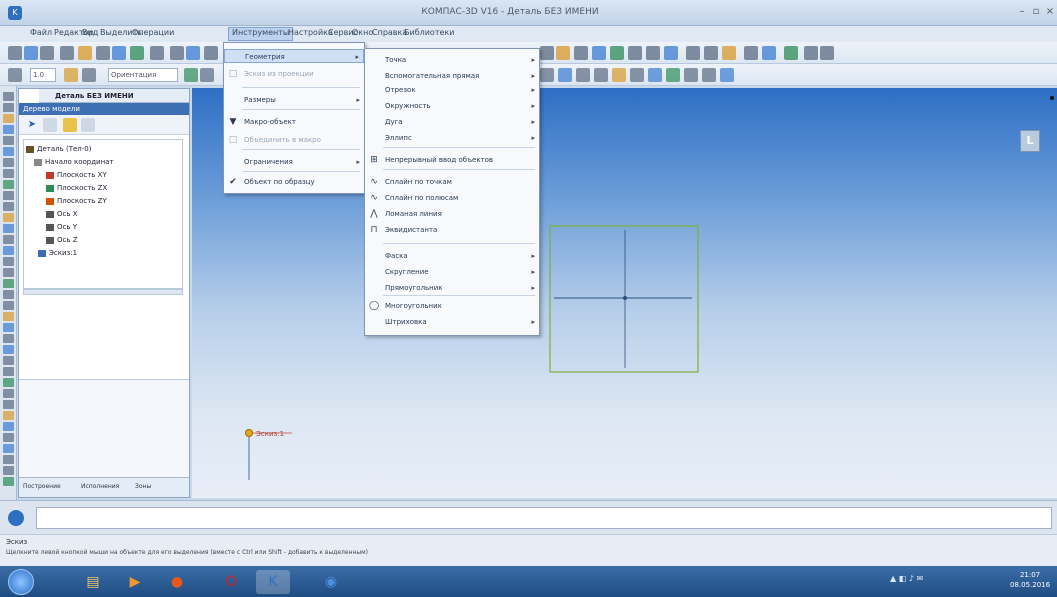  Describe the element at coordinates (452, 122) in the screenshot. I see `menu2-item: Дуга ▸` at that location.